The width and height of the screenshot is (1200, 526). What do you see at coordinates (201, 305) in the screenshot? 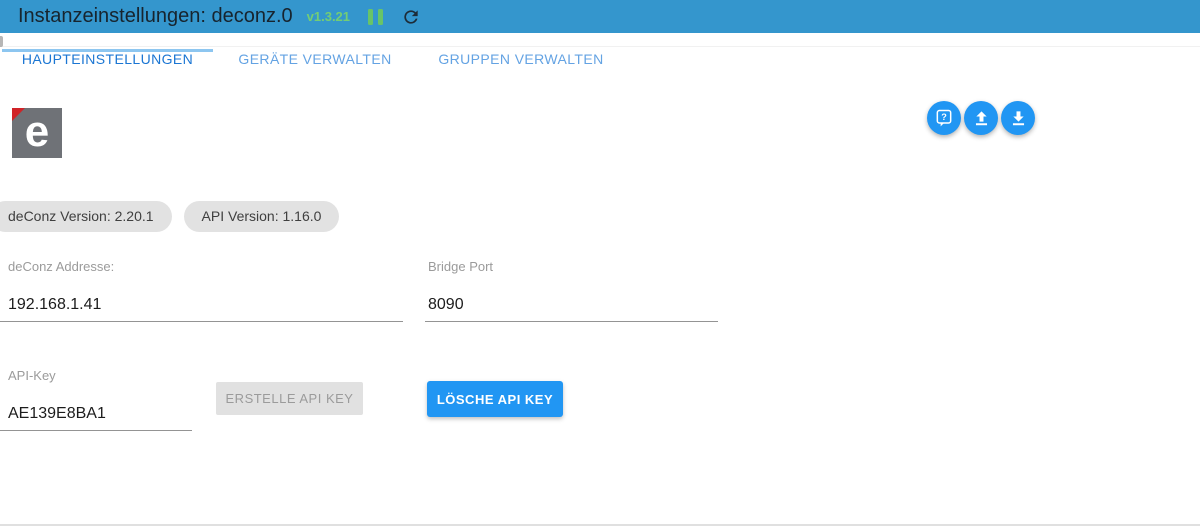
I see `deconz-address-input` at bounding box center [201, 305].